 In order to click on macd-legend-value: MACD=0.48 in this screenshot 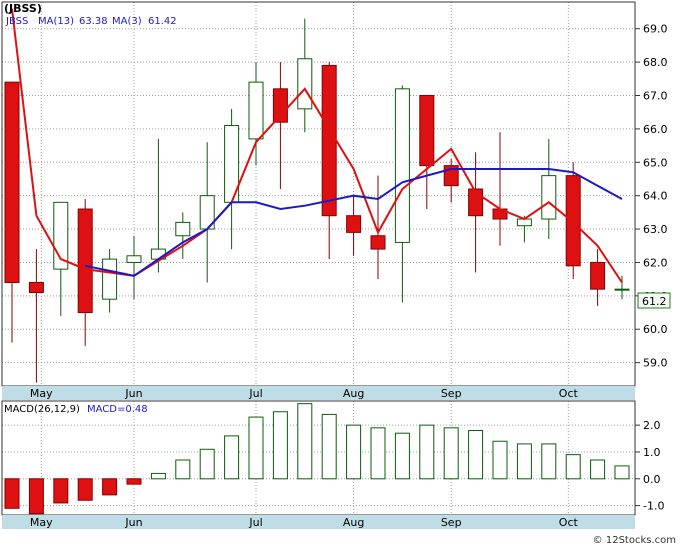, I will do `click(117, 409)`.